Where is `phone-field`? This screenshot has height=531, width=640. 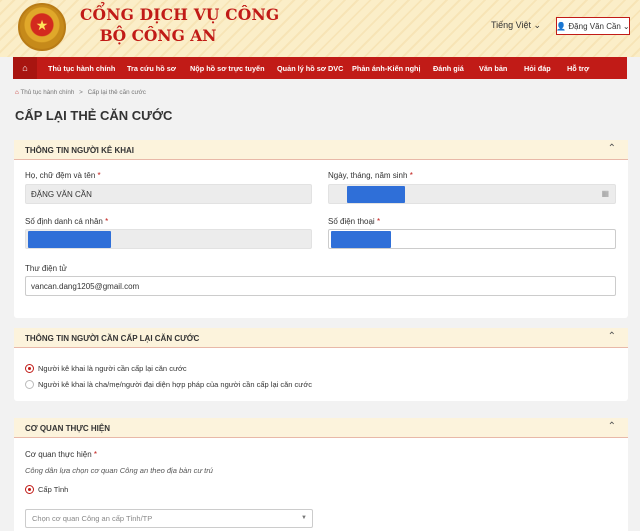 phone-field is located at coordinates (472, 239).